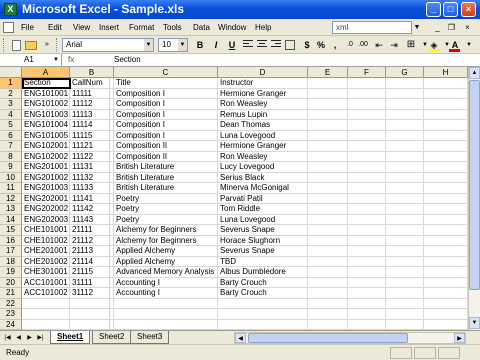 Image resolution: width=480 pixels, height=360 pixels. I want to click on cell-b10: 11132, so click(92, 178).